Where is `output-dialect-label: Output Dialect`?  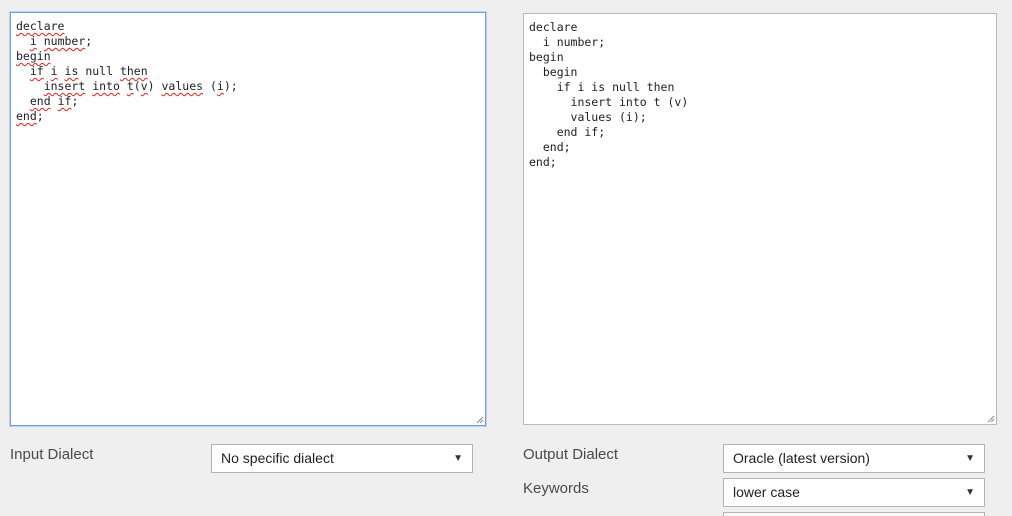
output-dialect-label: Output Dialect is located at coordinates (571, 454).